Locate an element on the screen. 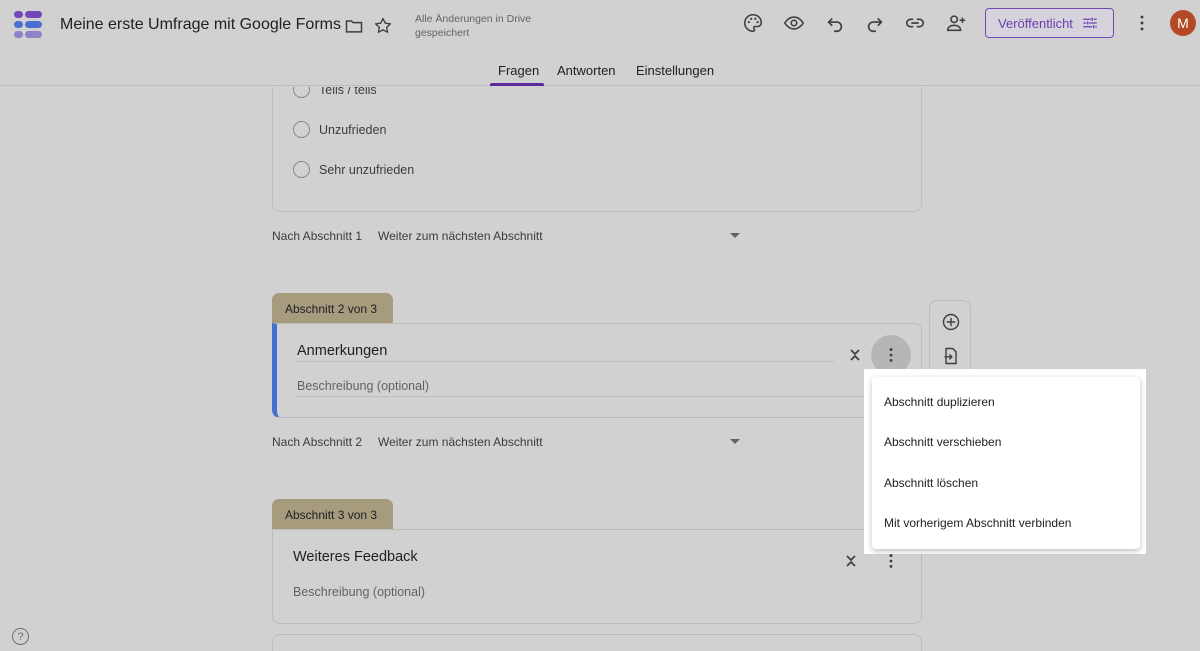 This screenshot has width=1200, height=651. forms-logo-icon is located at coordinates (28, 25).